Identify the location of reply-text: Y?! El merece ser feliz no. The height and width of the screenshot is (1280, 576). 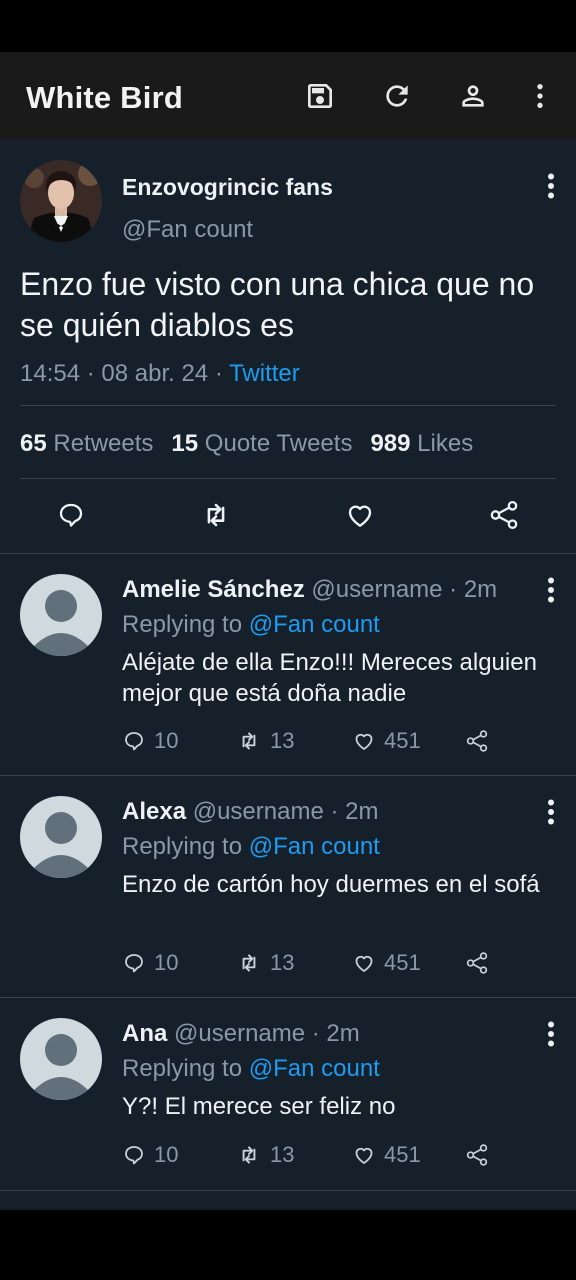
(259, 1106).